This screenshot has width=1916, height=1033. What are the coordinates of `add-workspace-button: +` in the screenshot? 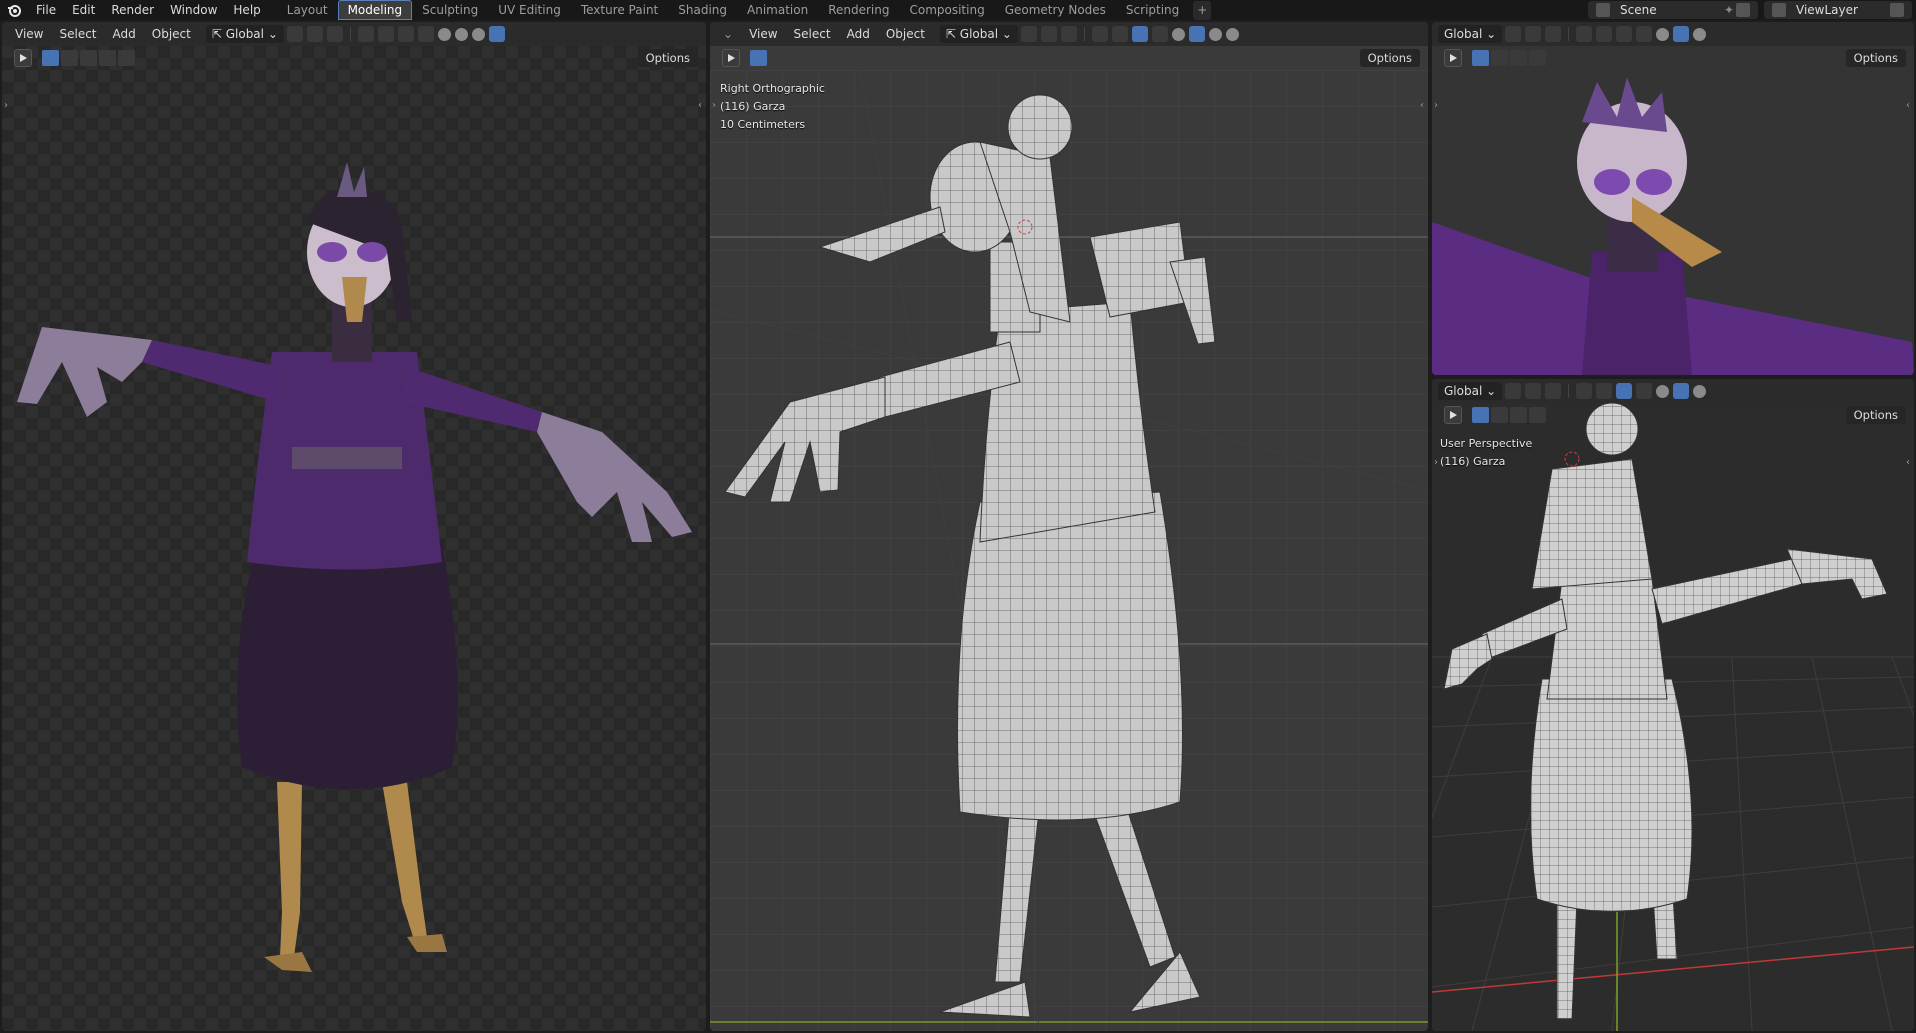 It's located at (1202, 10).